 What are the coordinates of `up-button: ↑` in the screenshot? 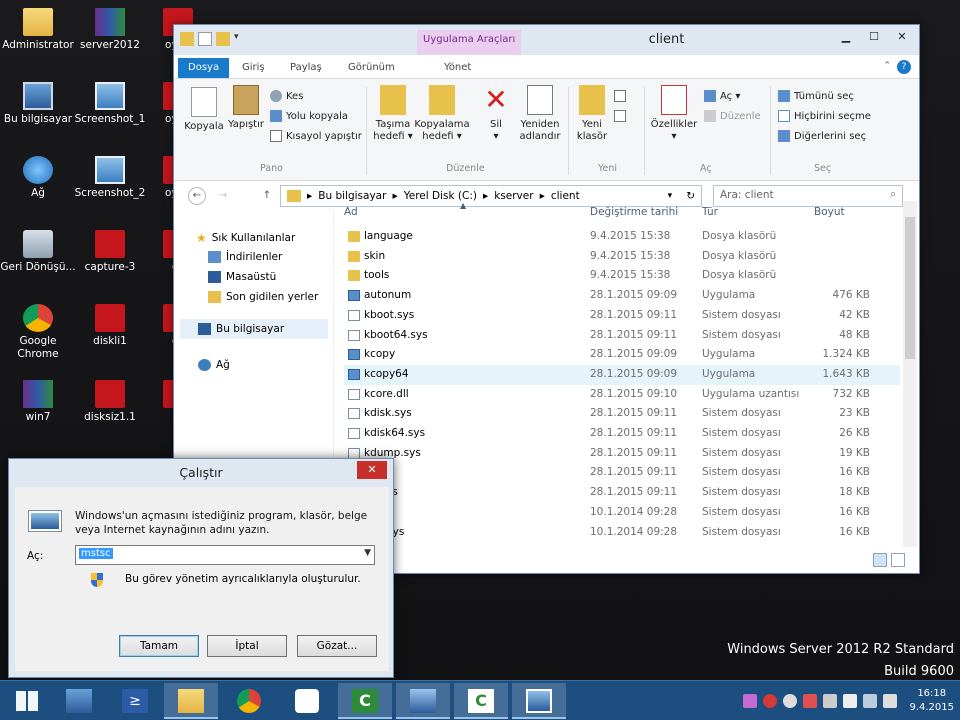 It's located at (267, 196).